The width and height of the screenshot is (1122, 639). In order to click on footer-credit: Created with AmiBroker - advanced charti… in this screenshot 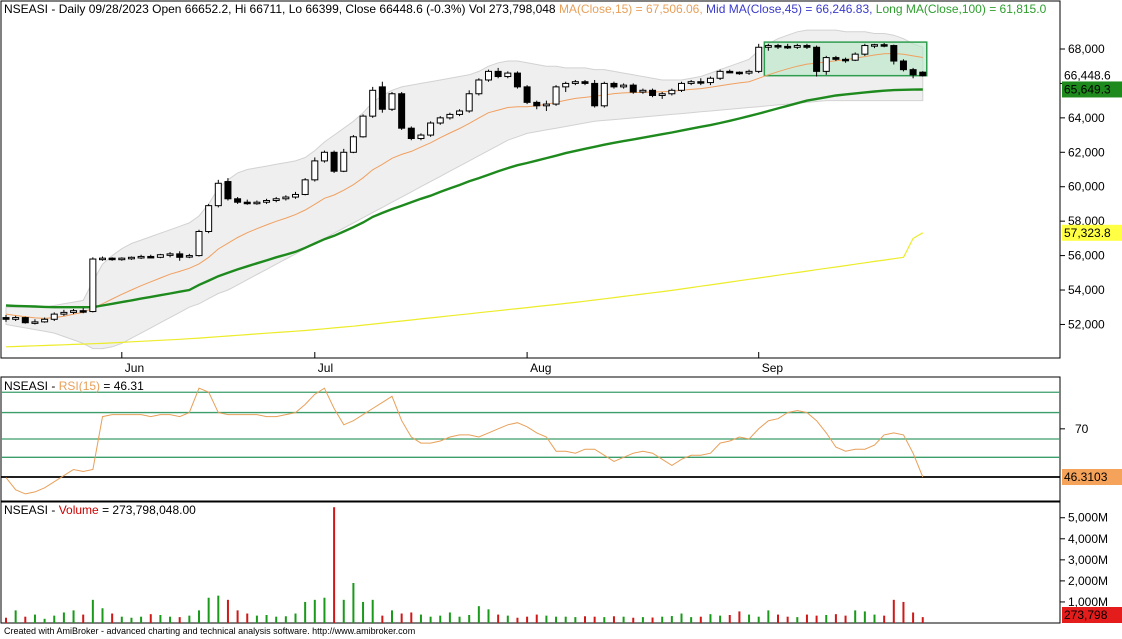, I will do `click(210, 631)`.